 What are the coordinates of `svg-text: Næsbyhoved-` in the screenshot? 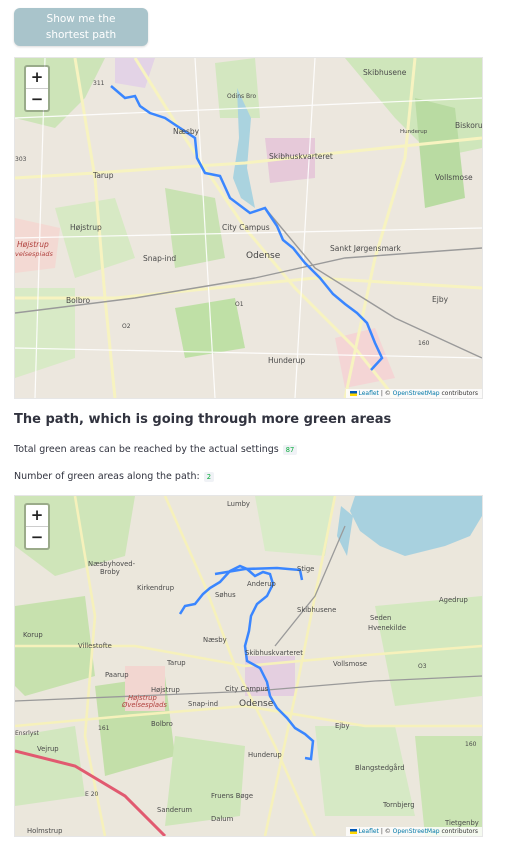 It's located at (112, 564).